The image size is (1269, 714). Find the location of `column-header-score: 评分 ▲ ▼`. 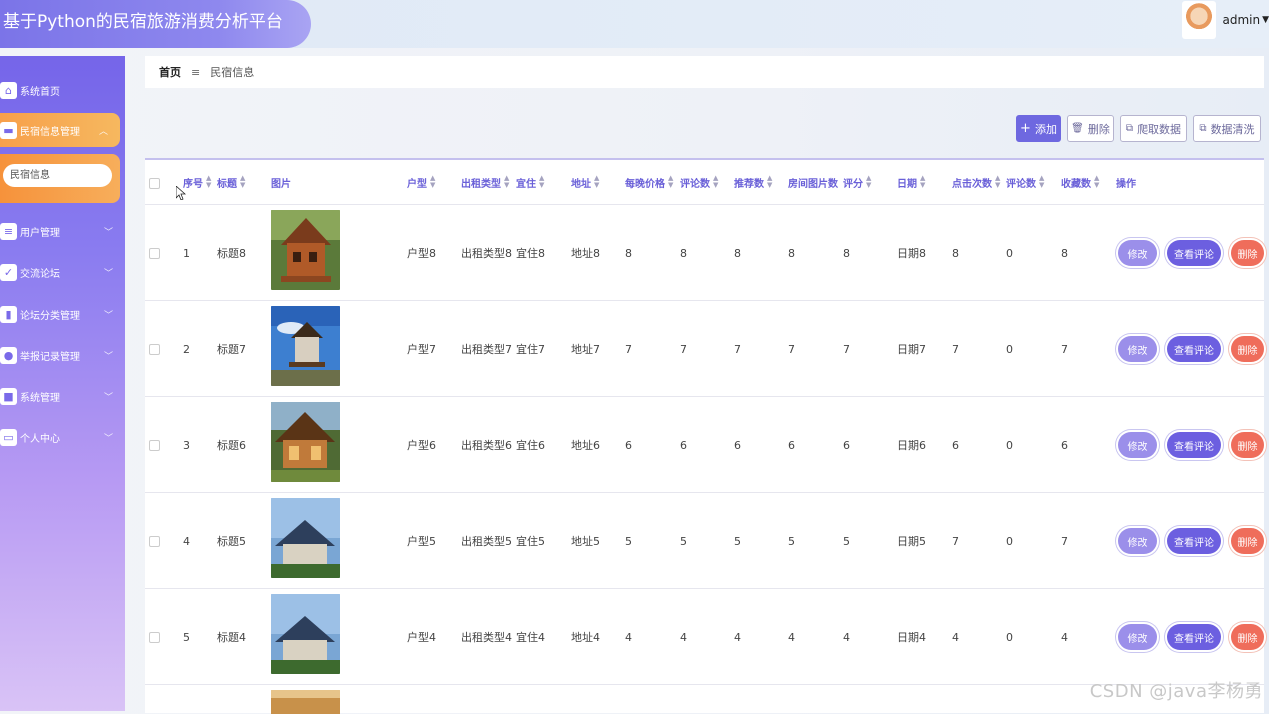

column-header-score: 评分 ▲ ▼ is located at coordinates (857, 182).